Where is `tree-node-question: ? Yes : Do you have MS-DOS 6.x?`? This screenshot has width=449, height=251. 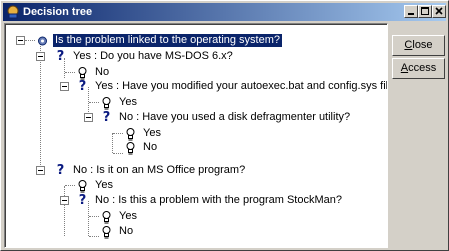 tree-node-question: ? Yes : Do you have MS-DOS 6.x? is located at coordinates (144, 56).